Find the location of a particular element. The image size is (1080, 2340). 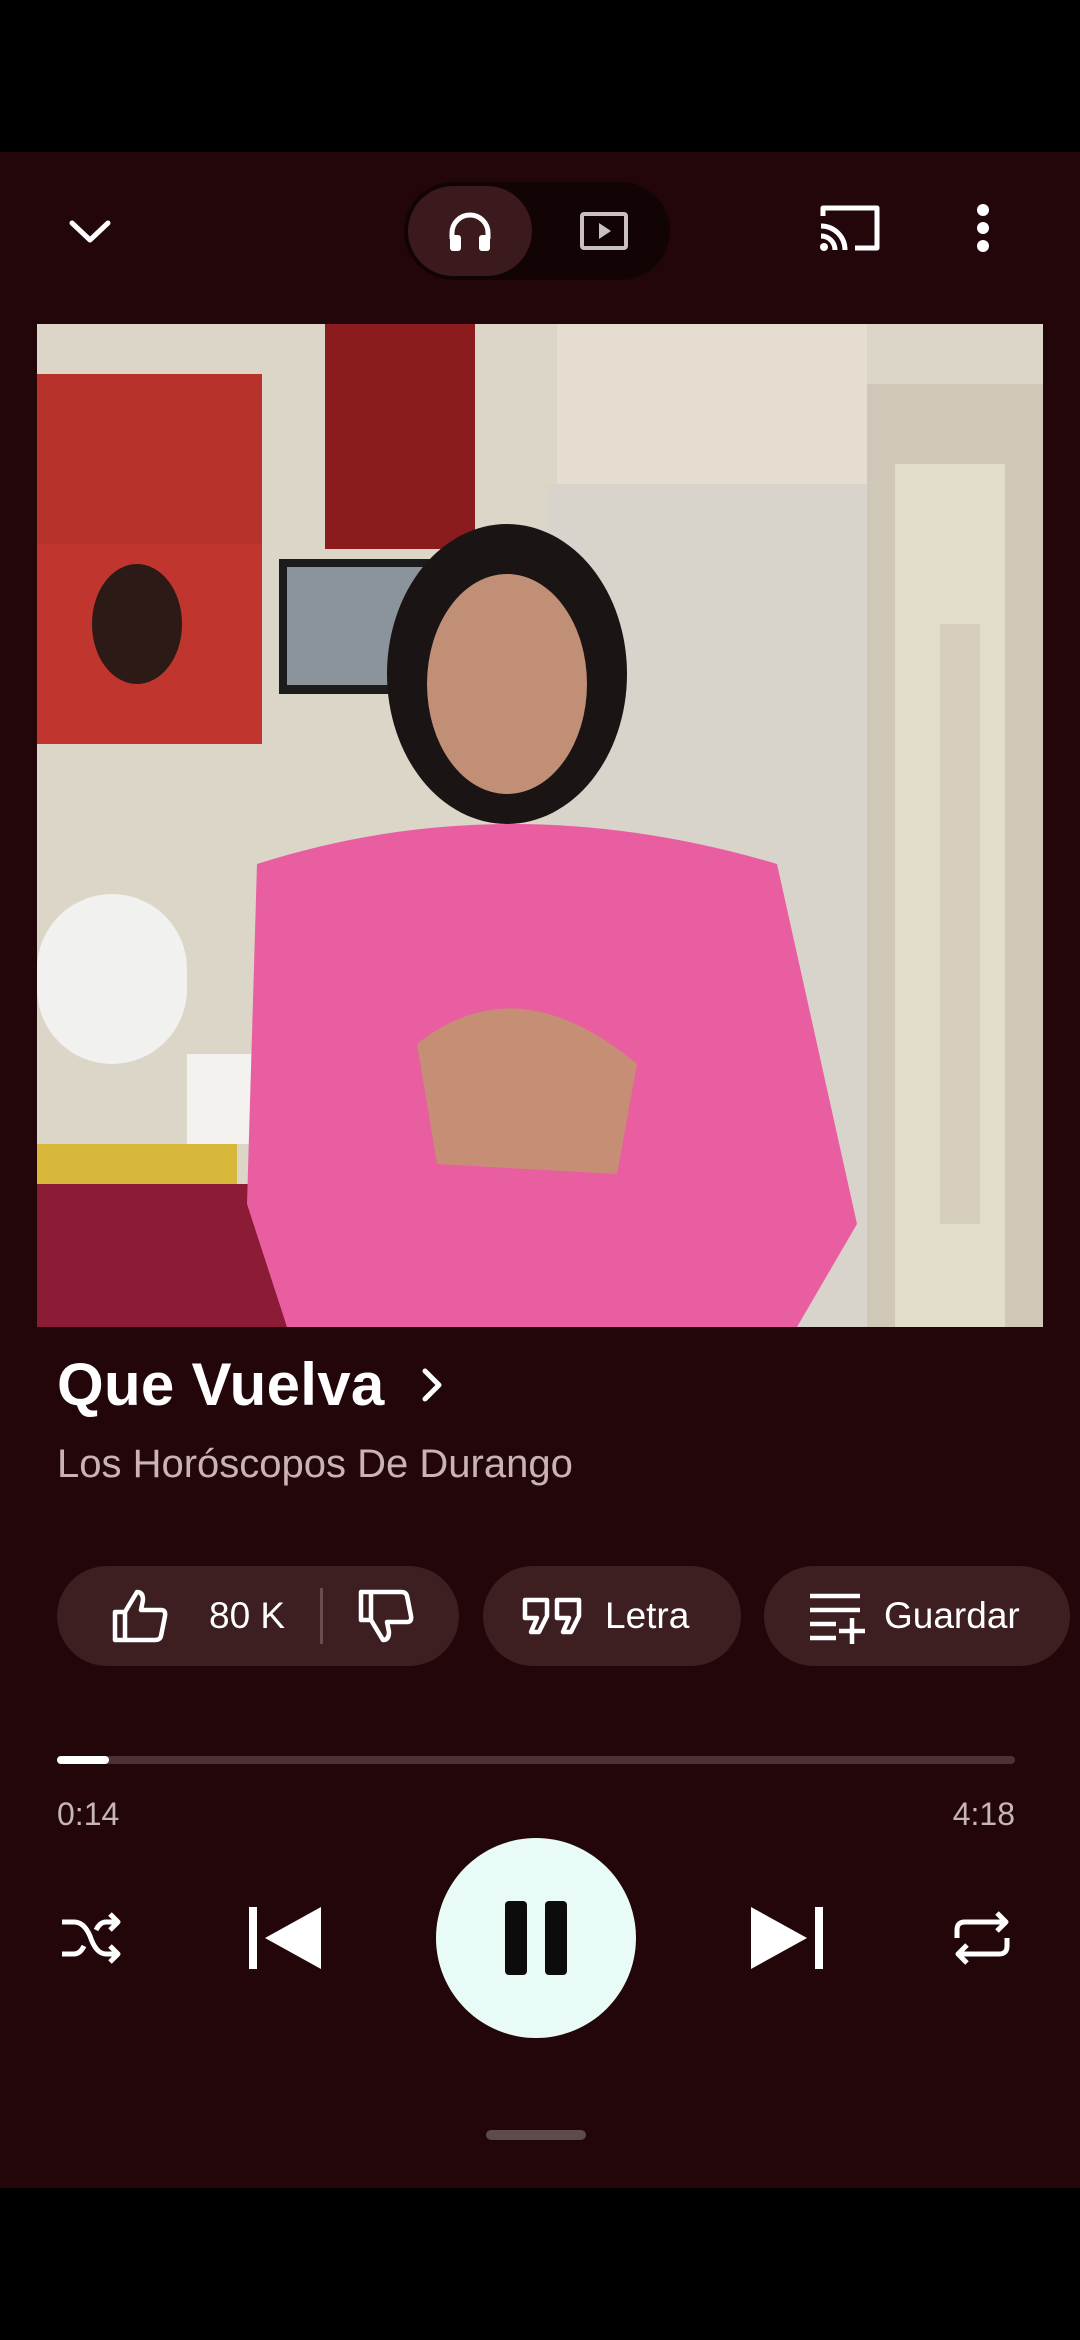

lyrics-button: Letra is located at coordinates (612, 1616).